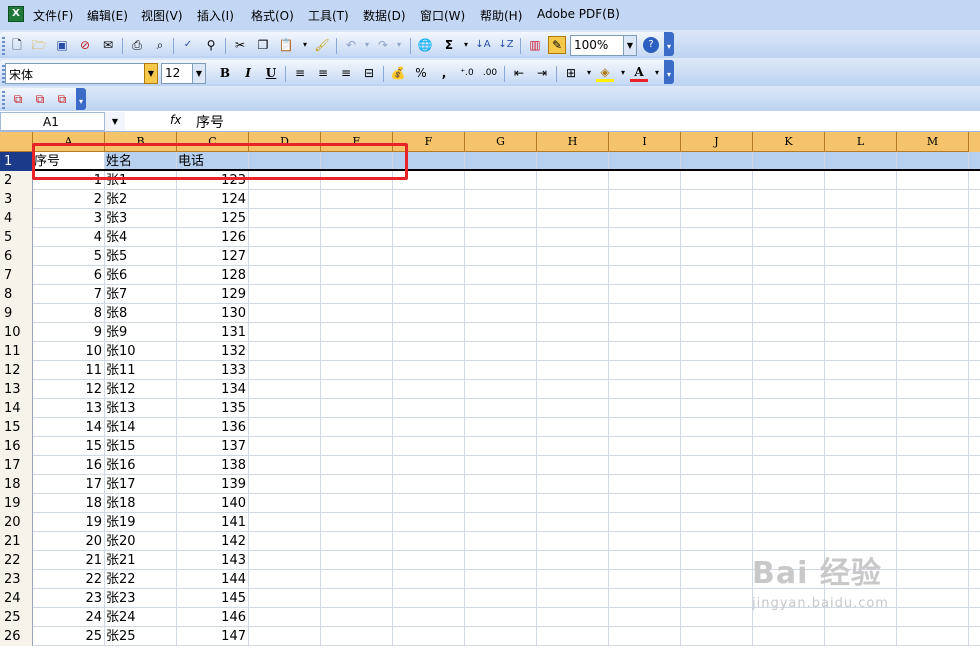  I want to click on comma-style-button: ,, so click(444, 73).